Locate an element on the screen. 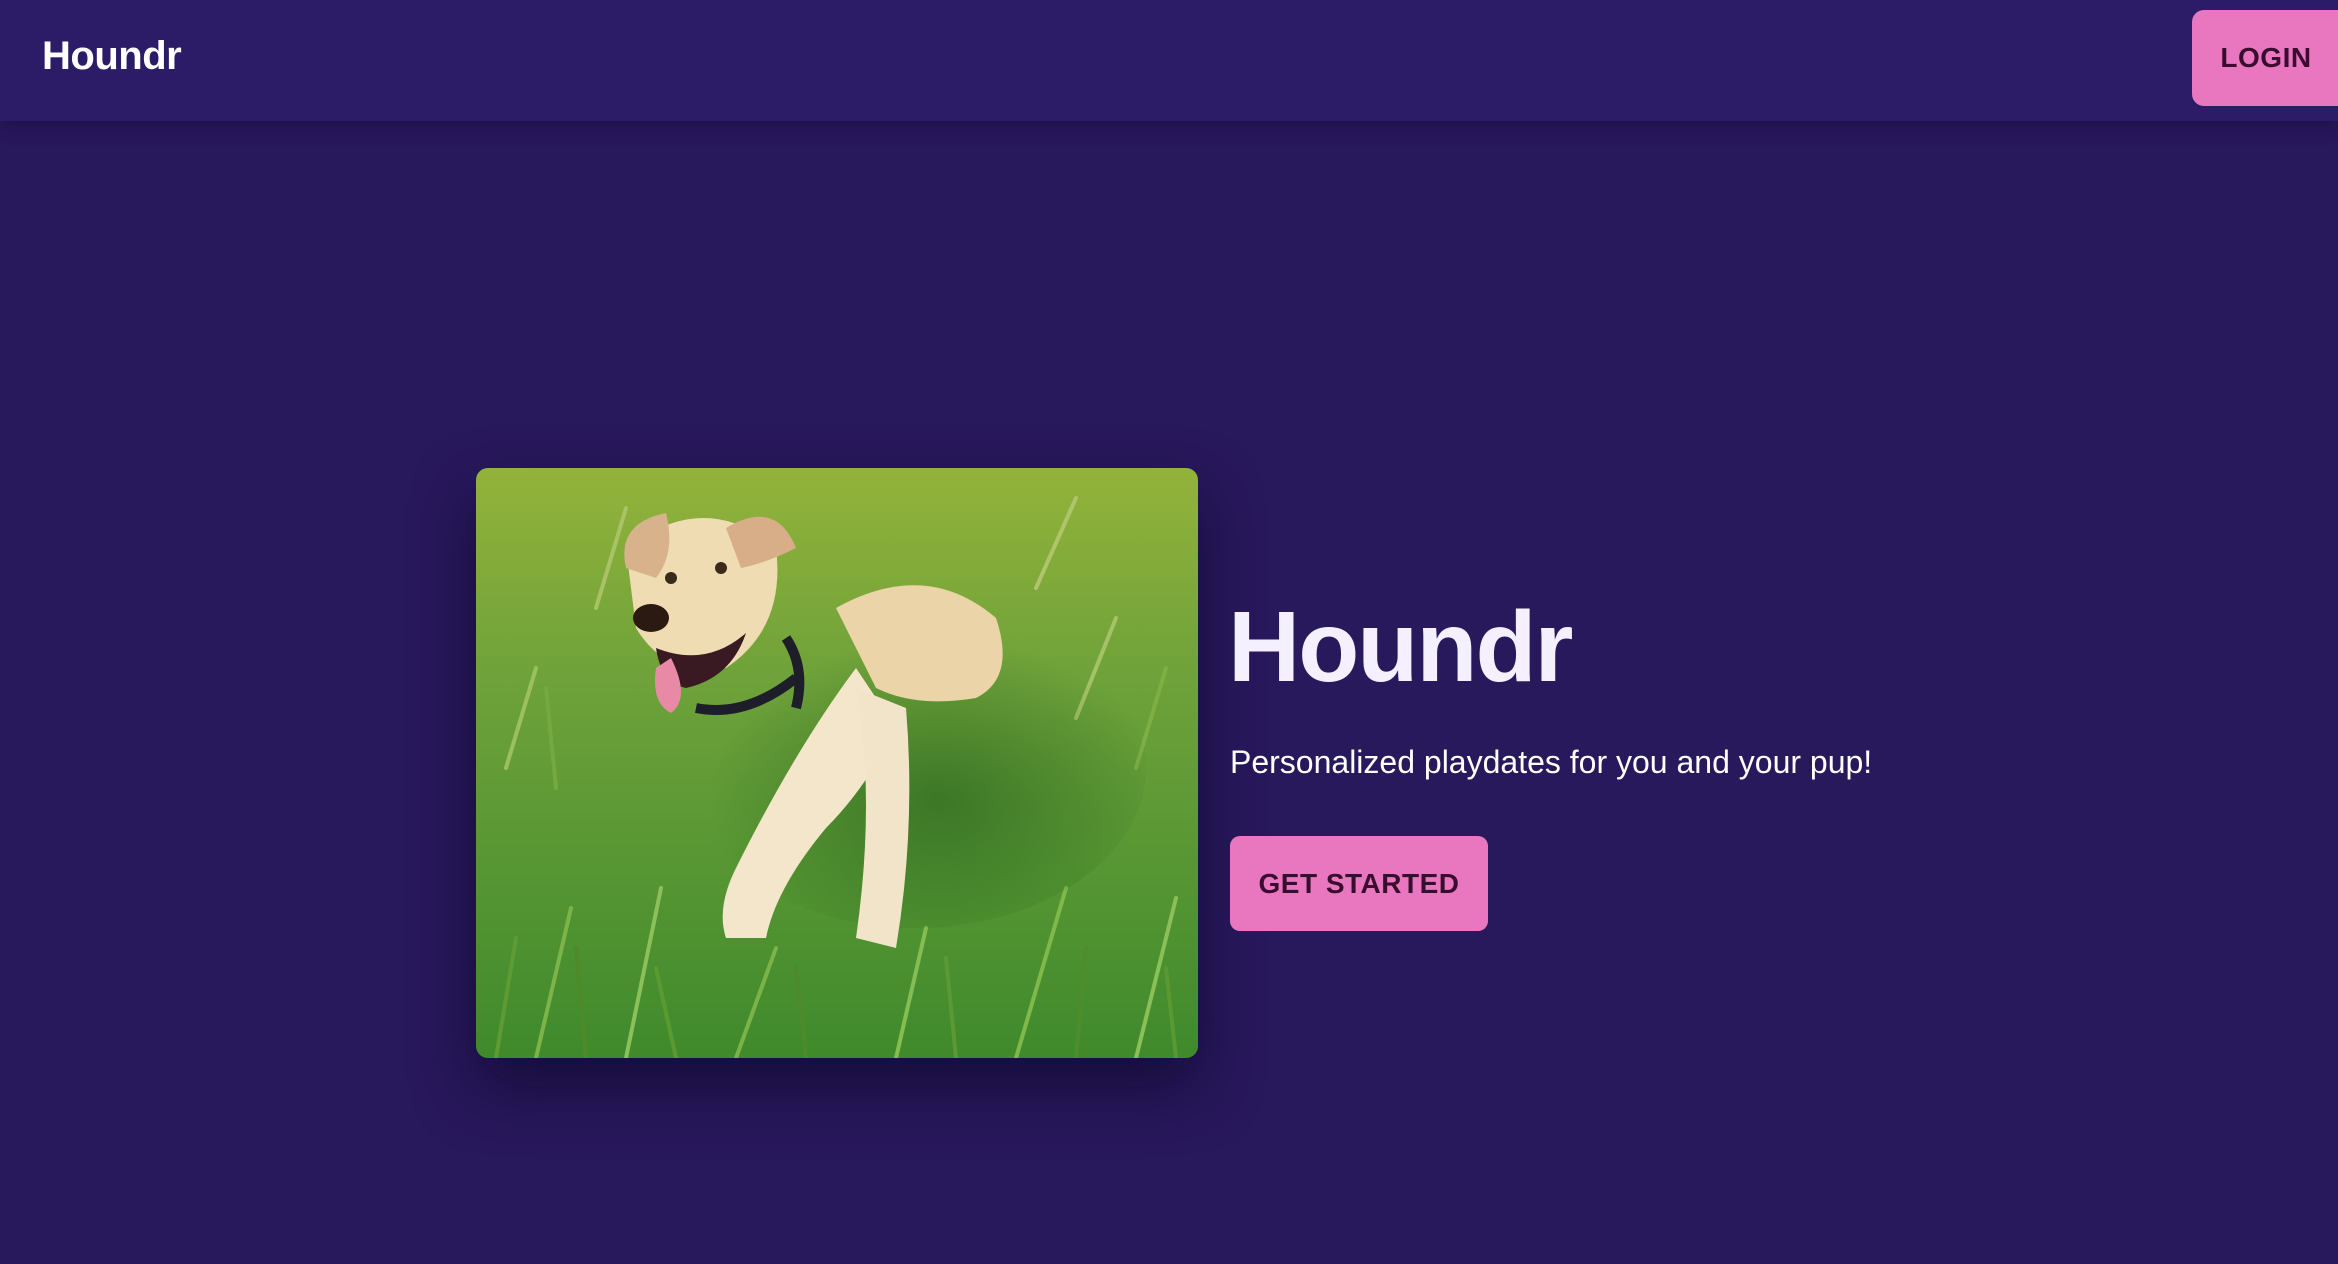 The height and width of the screenshot is (1264, 2338). dog-photo is located at coordinates (837, 763).